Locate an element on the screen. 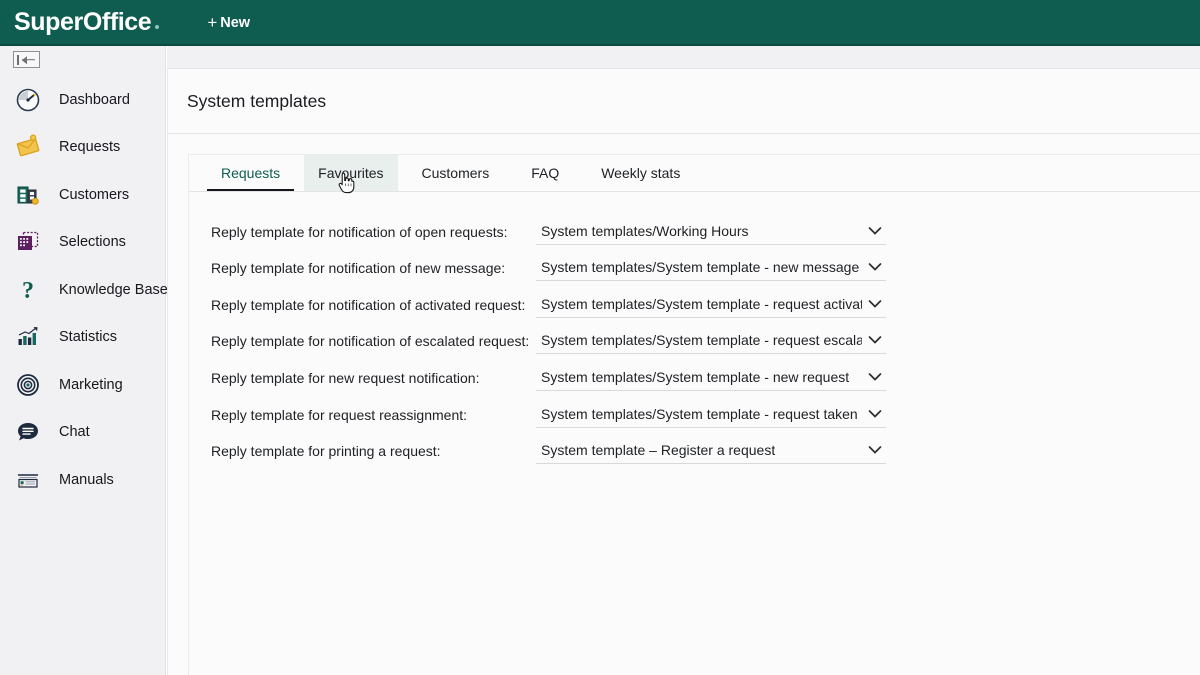 This screenshot has height=675, width=1200. sidebar-item-manuals: Manuals is located at coordinates (83, 480).